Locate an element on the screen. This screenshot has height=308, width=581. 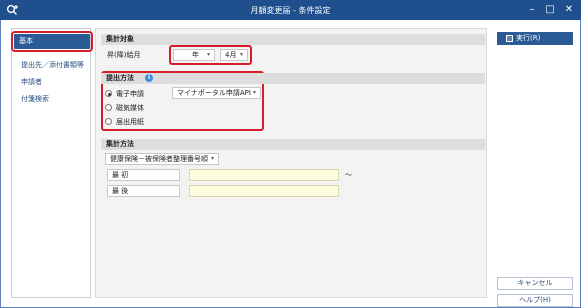
raise-month-label: 昇(降)給月 is located at coordinates (124, 55).